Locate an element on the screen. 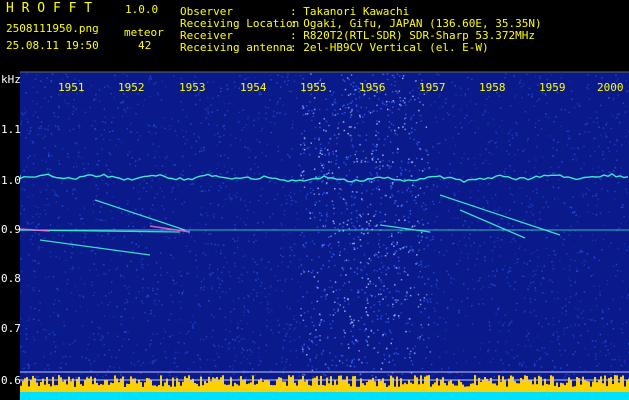  y-tick-label: 1.1 is located at coordinates (11, 129).